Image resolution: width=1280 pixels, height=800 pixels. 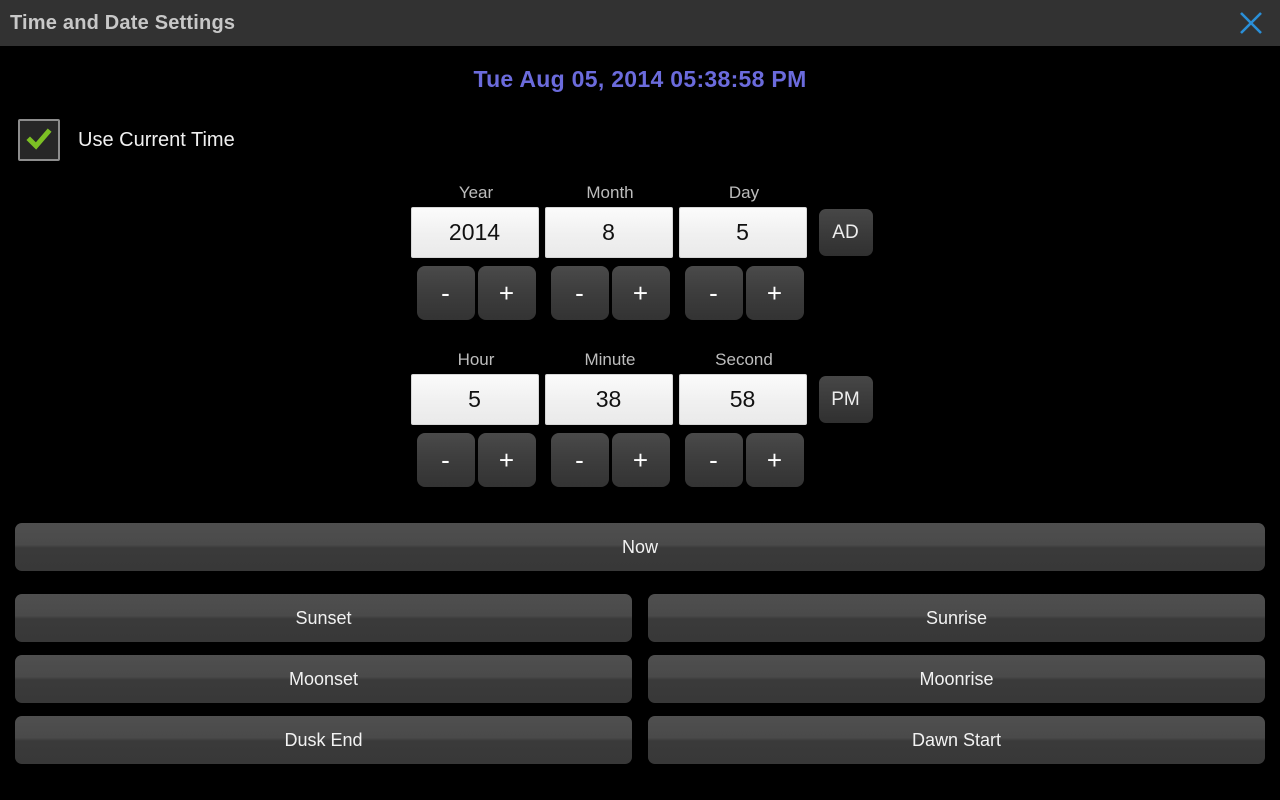 What do you see at coordinates (323, 618) in the screenshot?
I see `sunset-button: Sunset` at bounding box center [323, 618].